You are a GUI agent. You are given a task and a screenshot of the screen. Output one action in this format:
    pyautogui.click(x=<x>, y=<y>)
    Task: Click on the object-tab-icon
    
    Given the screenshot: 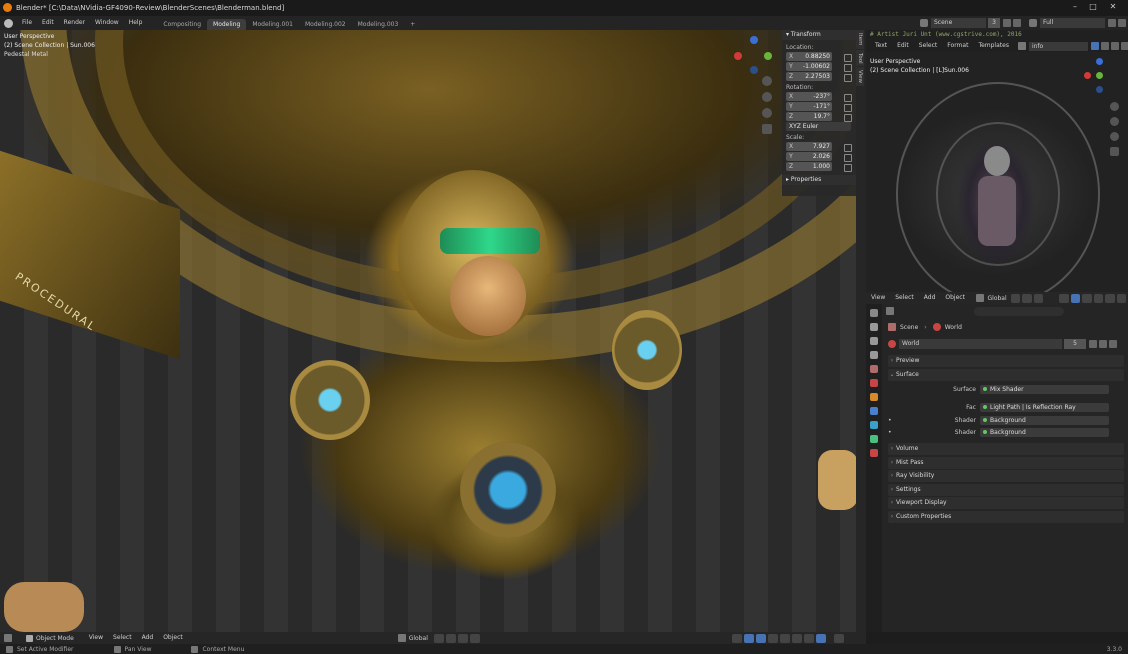 What is the action you would take?
    pyautogui.click(x=874, y=397)
    